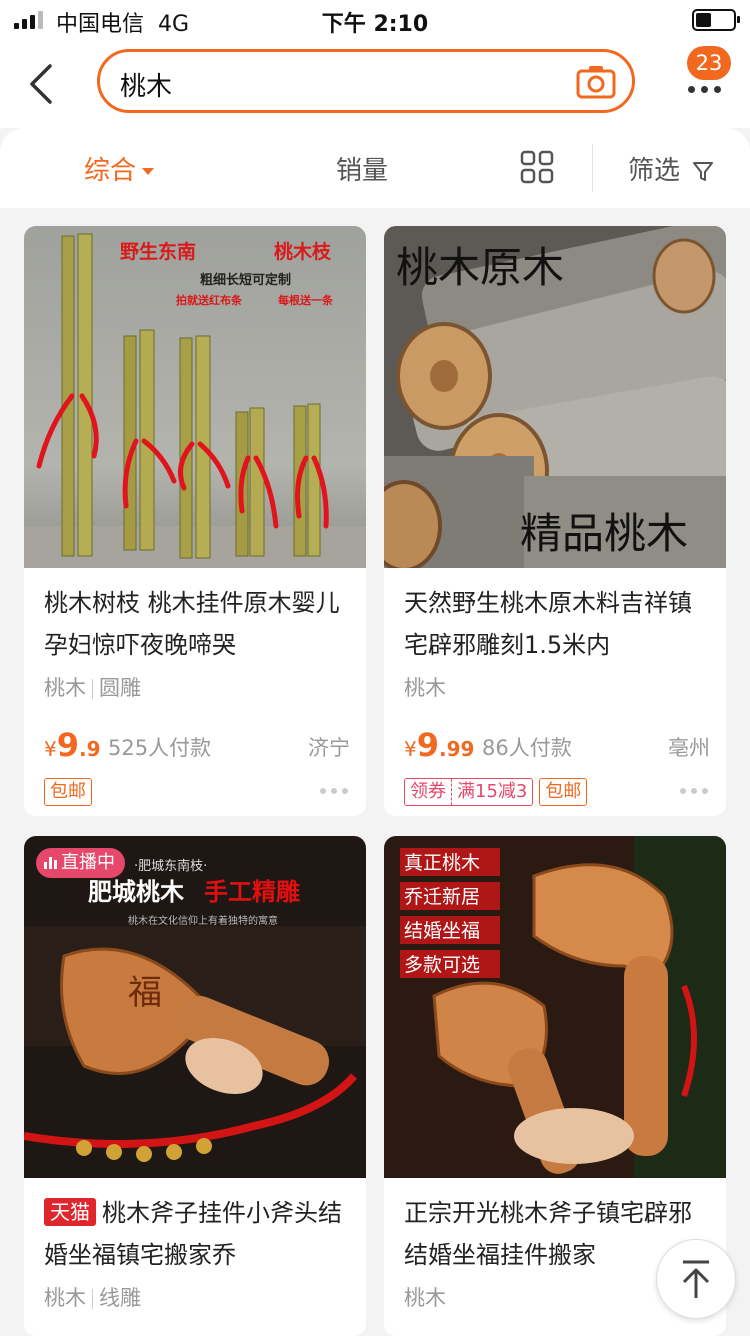 This screenshot has width=750, height=1336. Describe the element at coordinates (72, 745) in the screenshot. I see `price: ¥9.9` at that location.